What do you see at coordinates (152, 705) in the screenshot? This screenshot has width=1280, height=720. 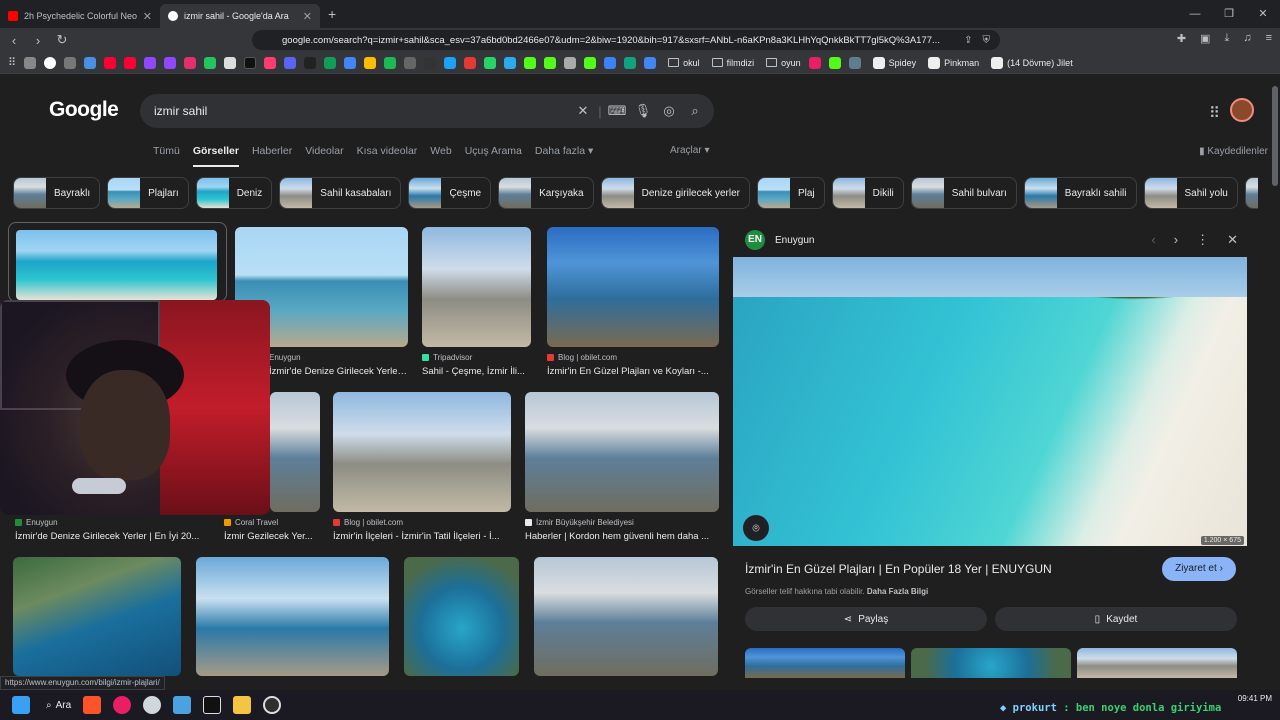 I see `search-app-icon` at bounding box center [152, 705].